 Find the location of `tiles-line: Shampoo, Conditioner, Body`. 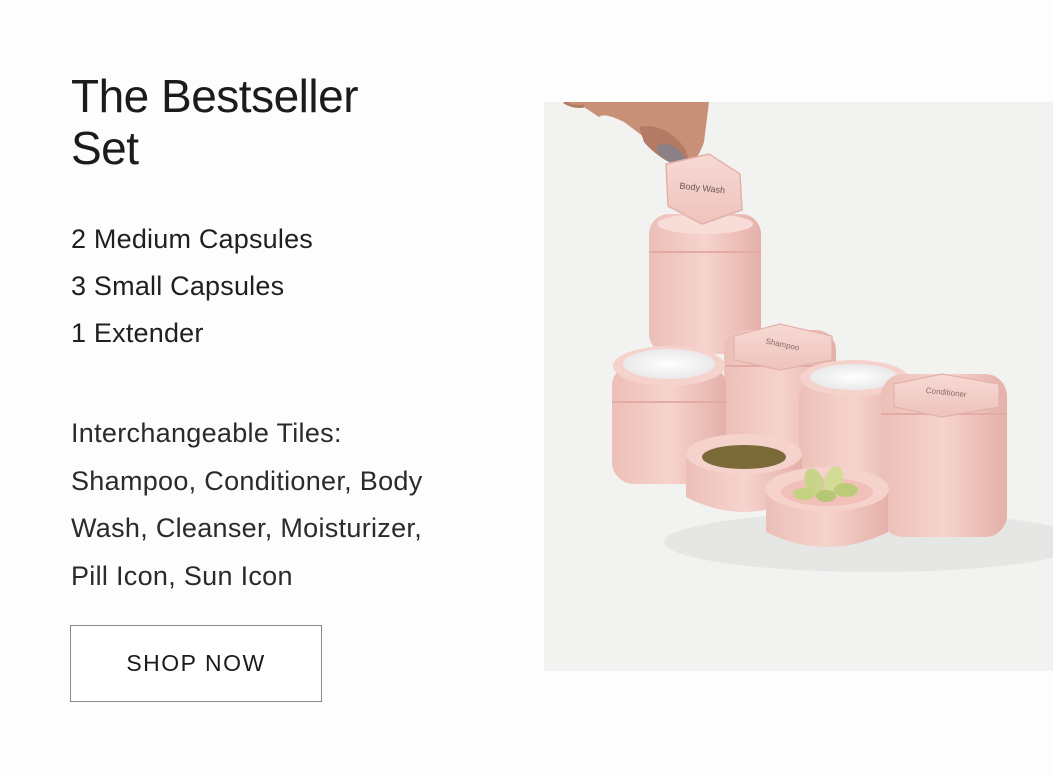

tiles-line: Shampoo, Conditioner, Body is located at coordinates (247, 480).